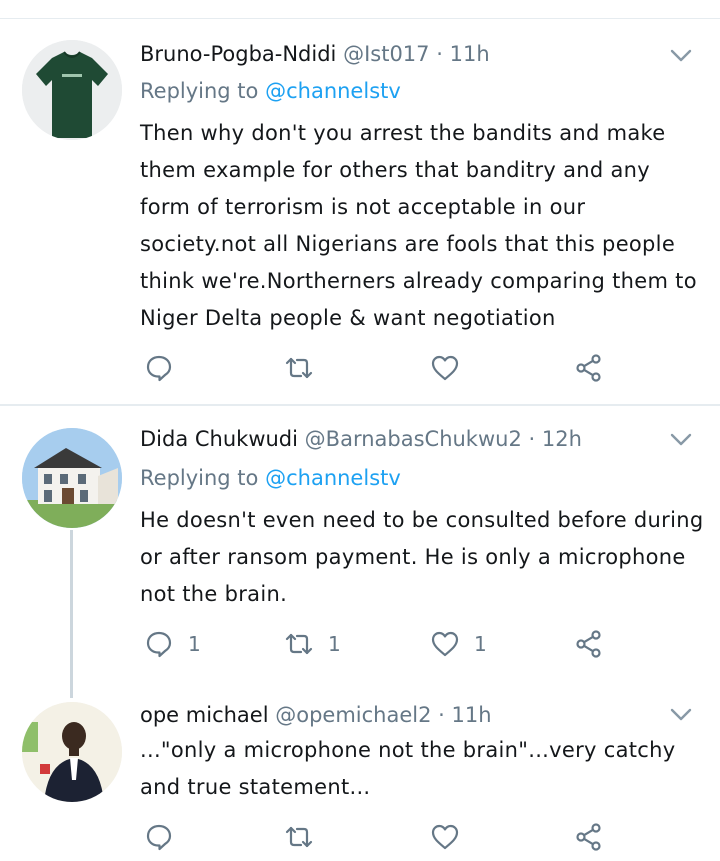 Image resolution: width=720 pixels, height=861 pixels. What do you see at coordinates (480, 644) in the screenshot?
I see `like-count: 1` at bounding box center [480, 644].